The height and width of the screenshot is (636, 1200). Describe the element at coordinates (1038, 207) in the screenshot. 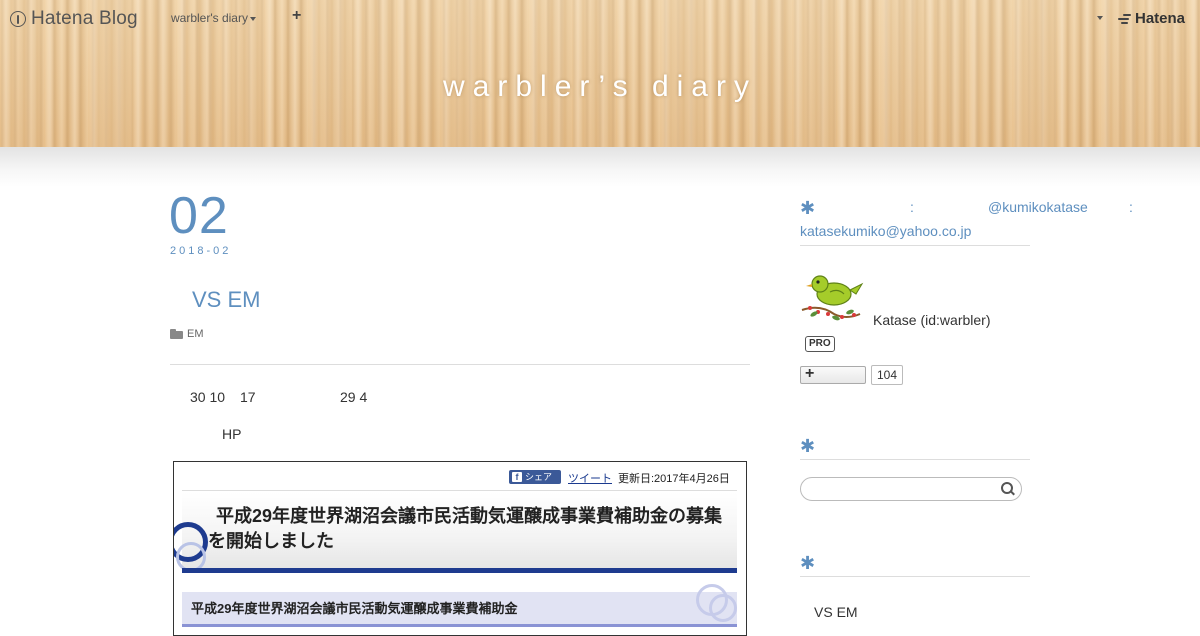

I see `twitter-handle-link: @kumikokatase` at that location.